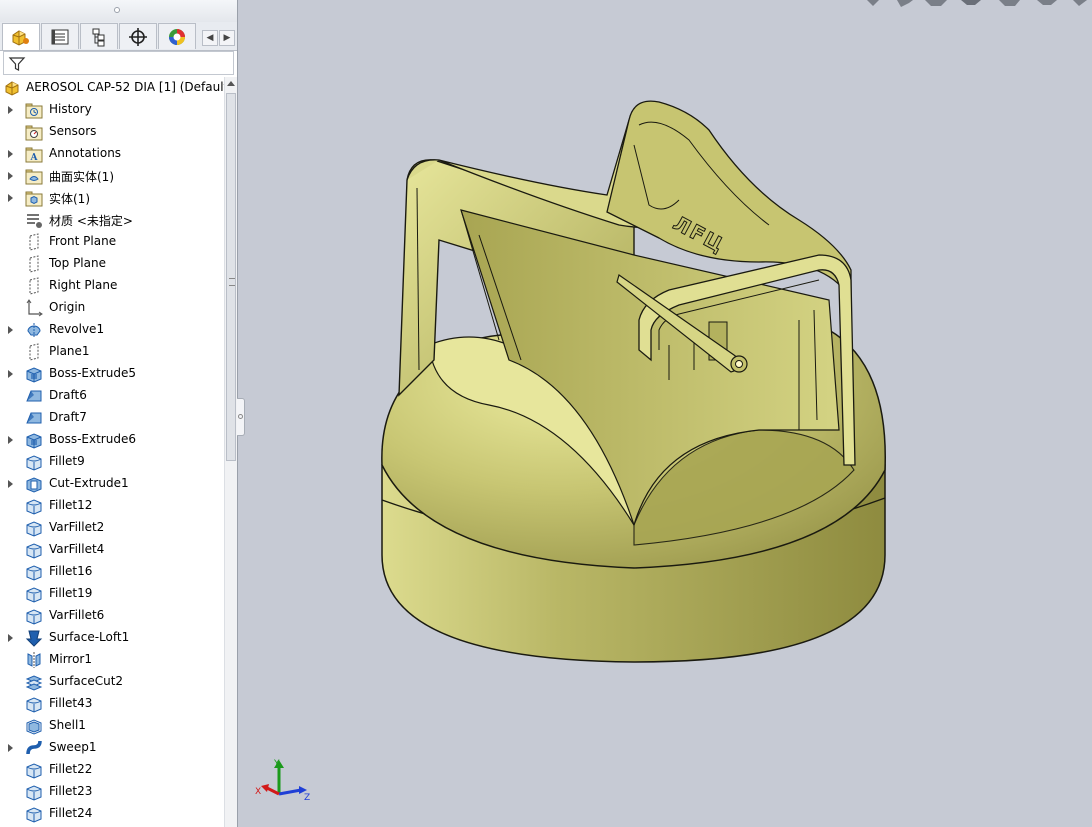 The height and width of the screenshot is (827, 1092). Describe the element at coordinates (34, 485) in the screenshot. I see `cut-extrude-icon` at that location.